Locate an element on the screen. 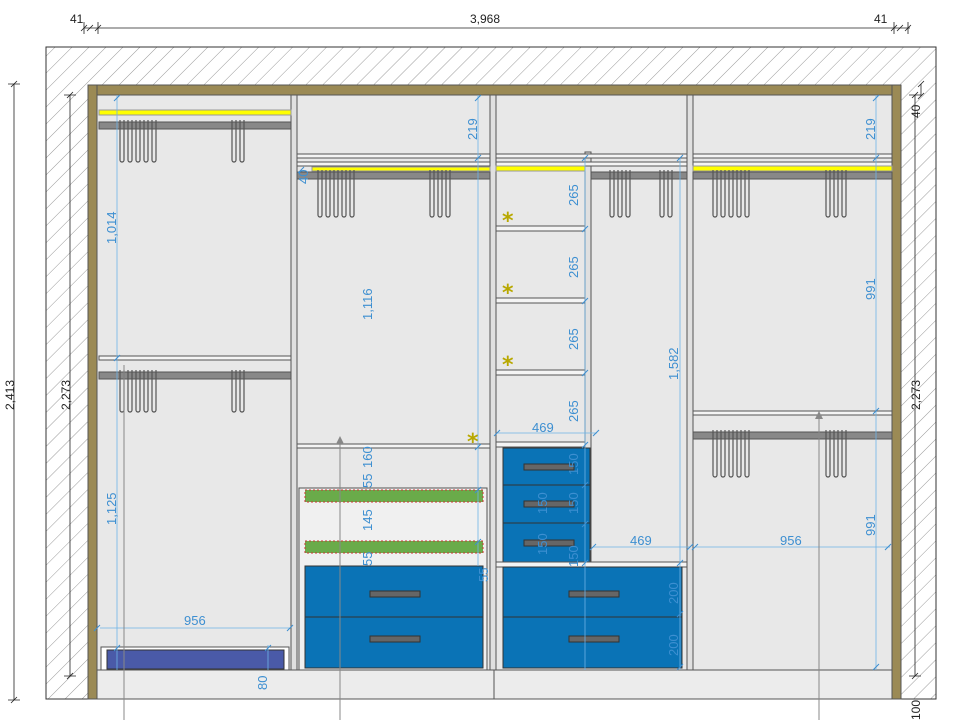 This screenshot has height=720, width=960. dim-left-total-height: 2,413 is located at coordinates (10, 395).